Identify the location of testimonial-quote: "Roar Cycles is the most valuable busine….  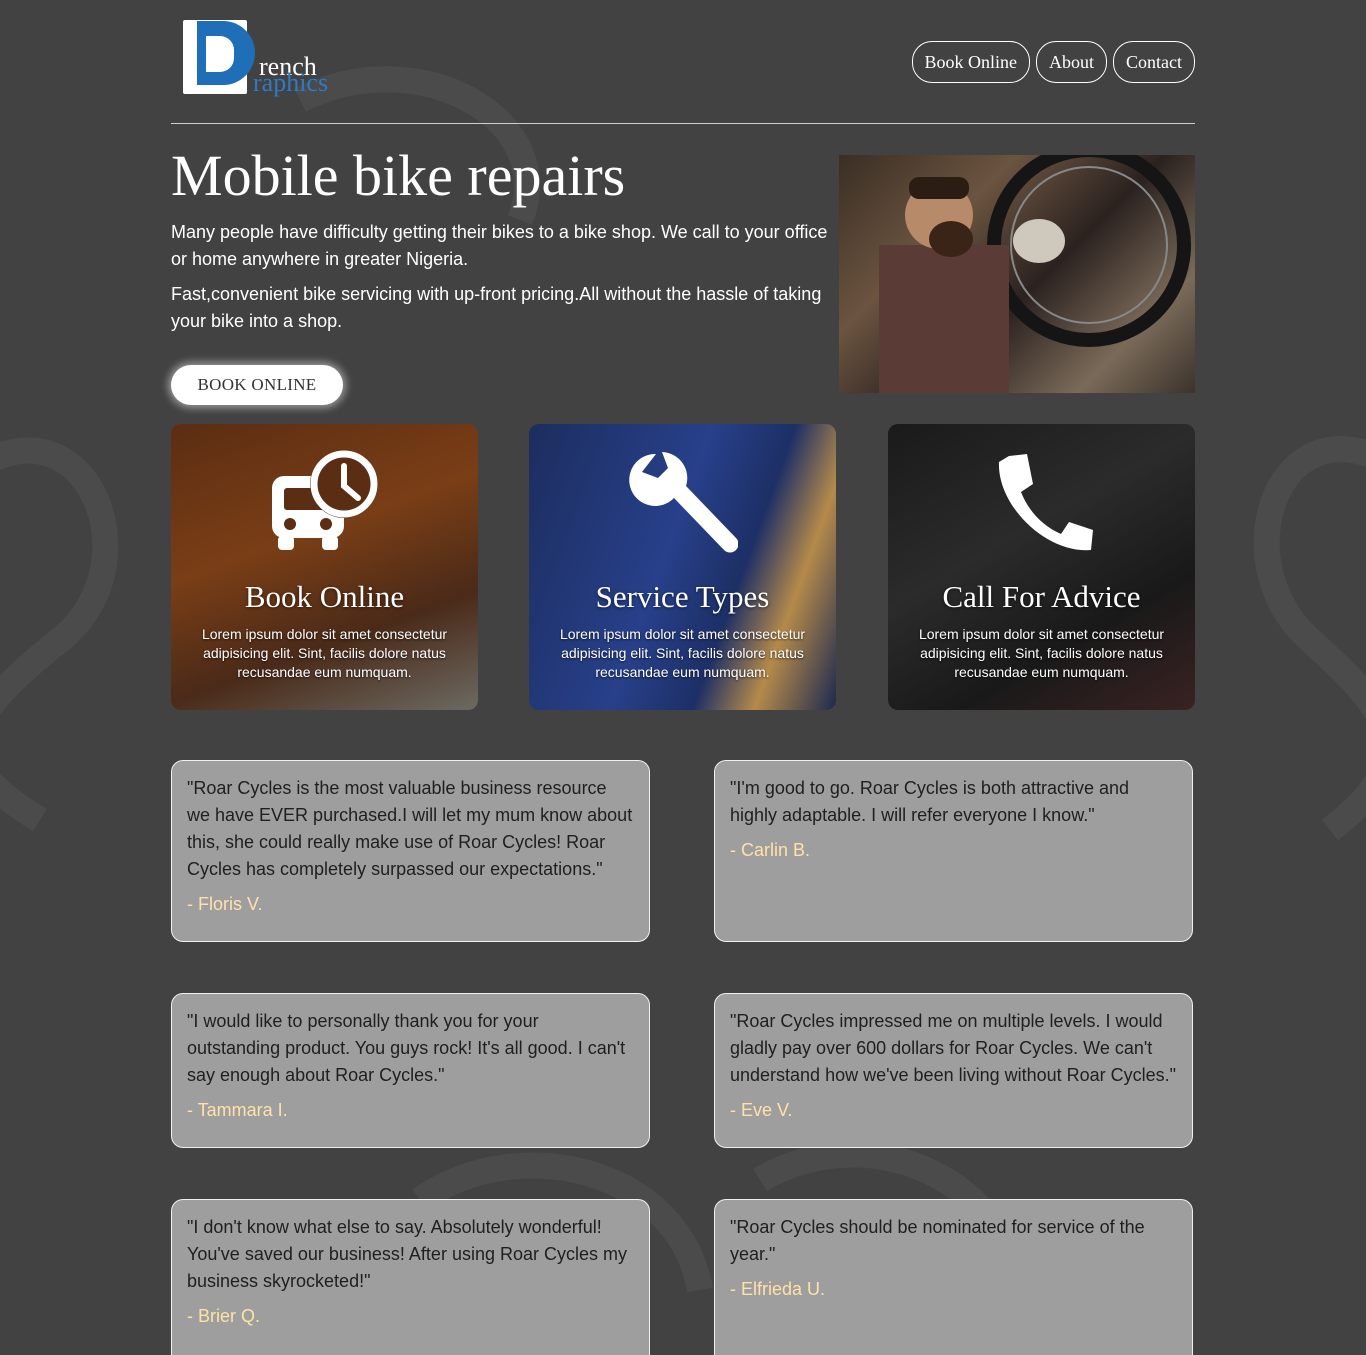
(410, 828).